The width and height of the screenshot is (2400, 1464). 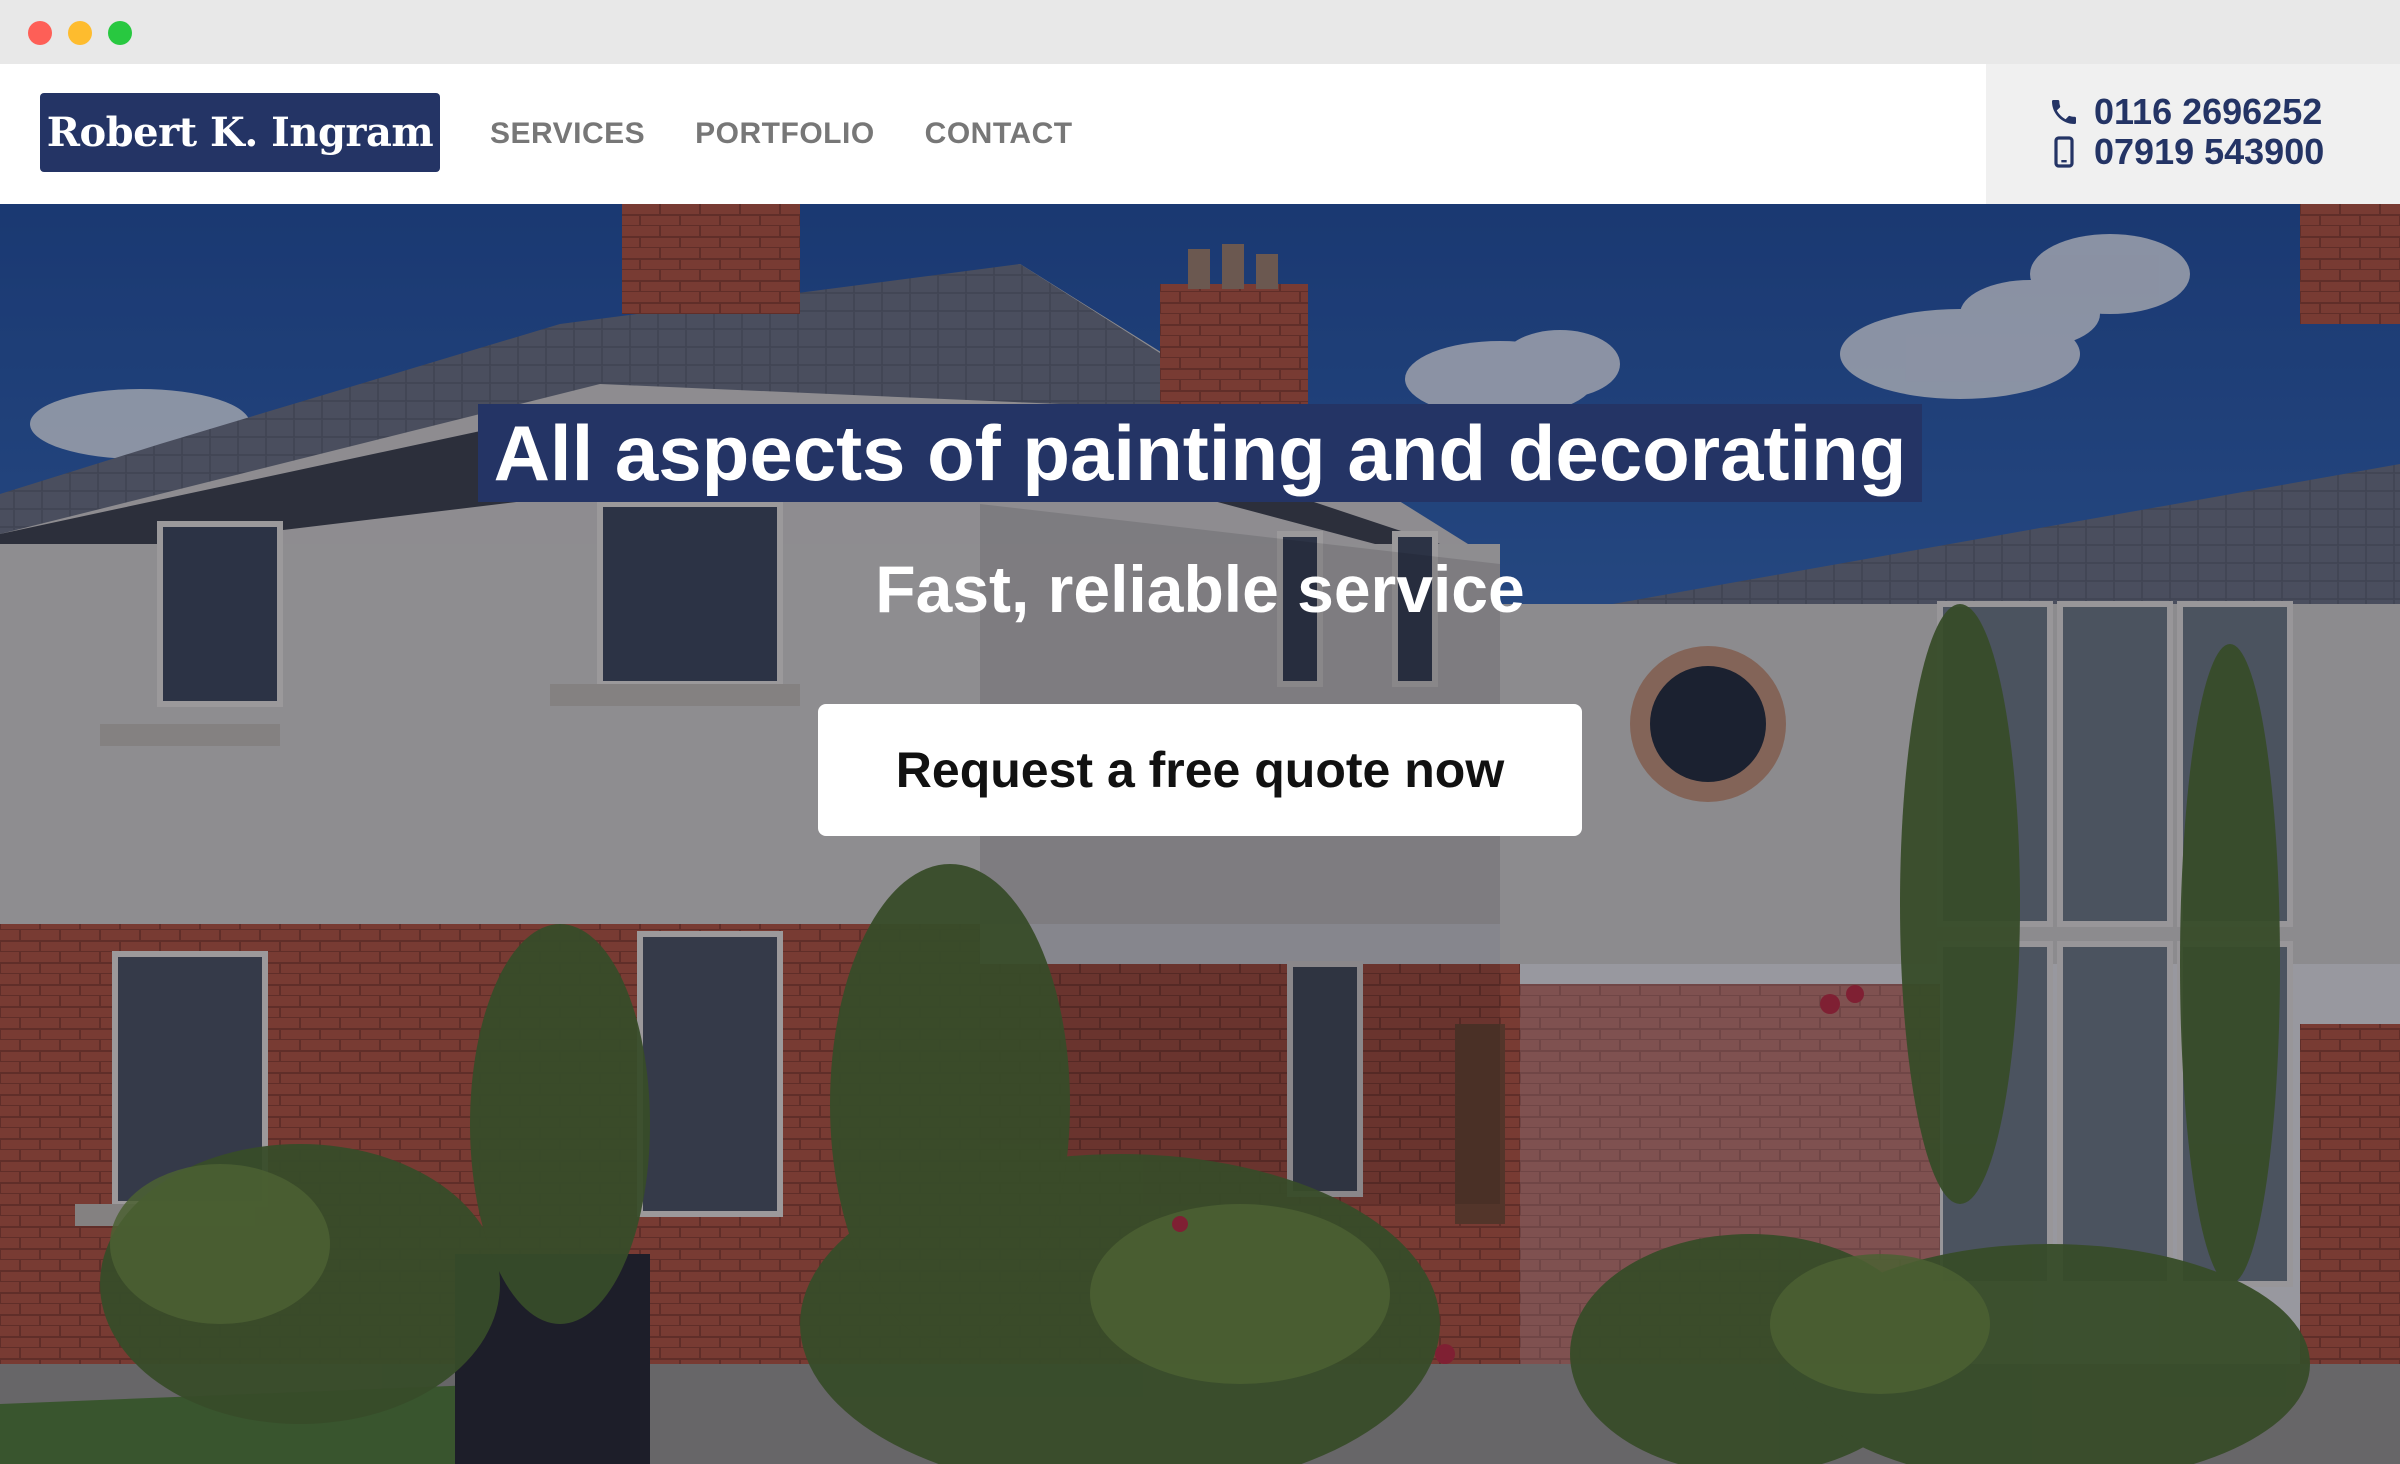 What do you see at coordinates (1200, 770) in the screenshot?
I see `request-quote-button: Request a free quote now` at bounding box center [1200, 770].